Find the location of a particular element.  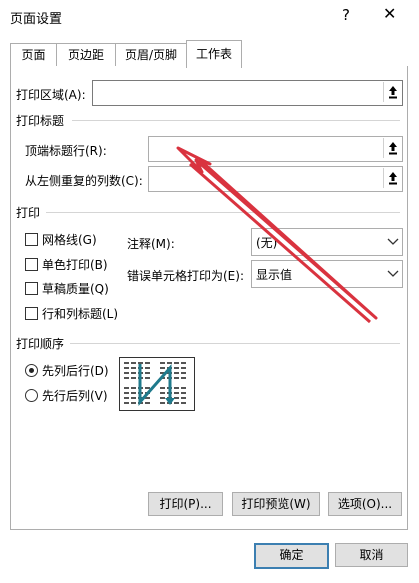

tab-sheet: 工作表 is located at coordinates (214, 54).